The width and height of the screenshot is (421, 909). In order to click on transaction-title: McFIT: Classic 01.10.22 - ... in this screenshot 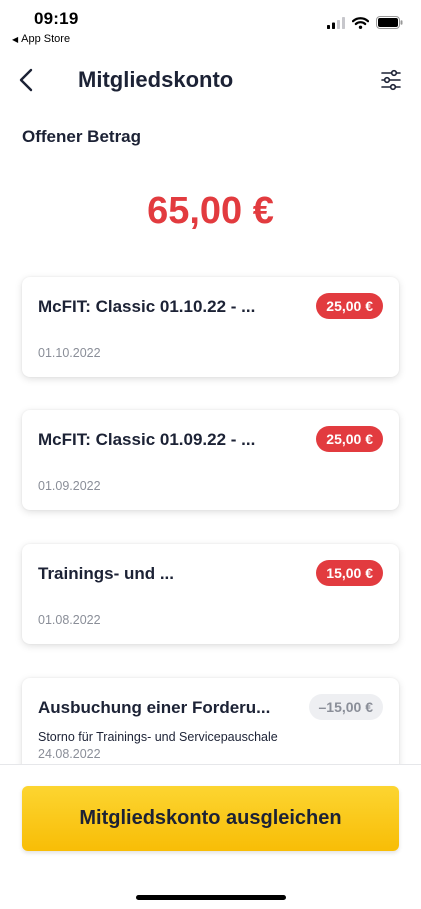, I will do `click(147, 306)`.